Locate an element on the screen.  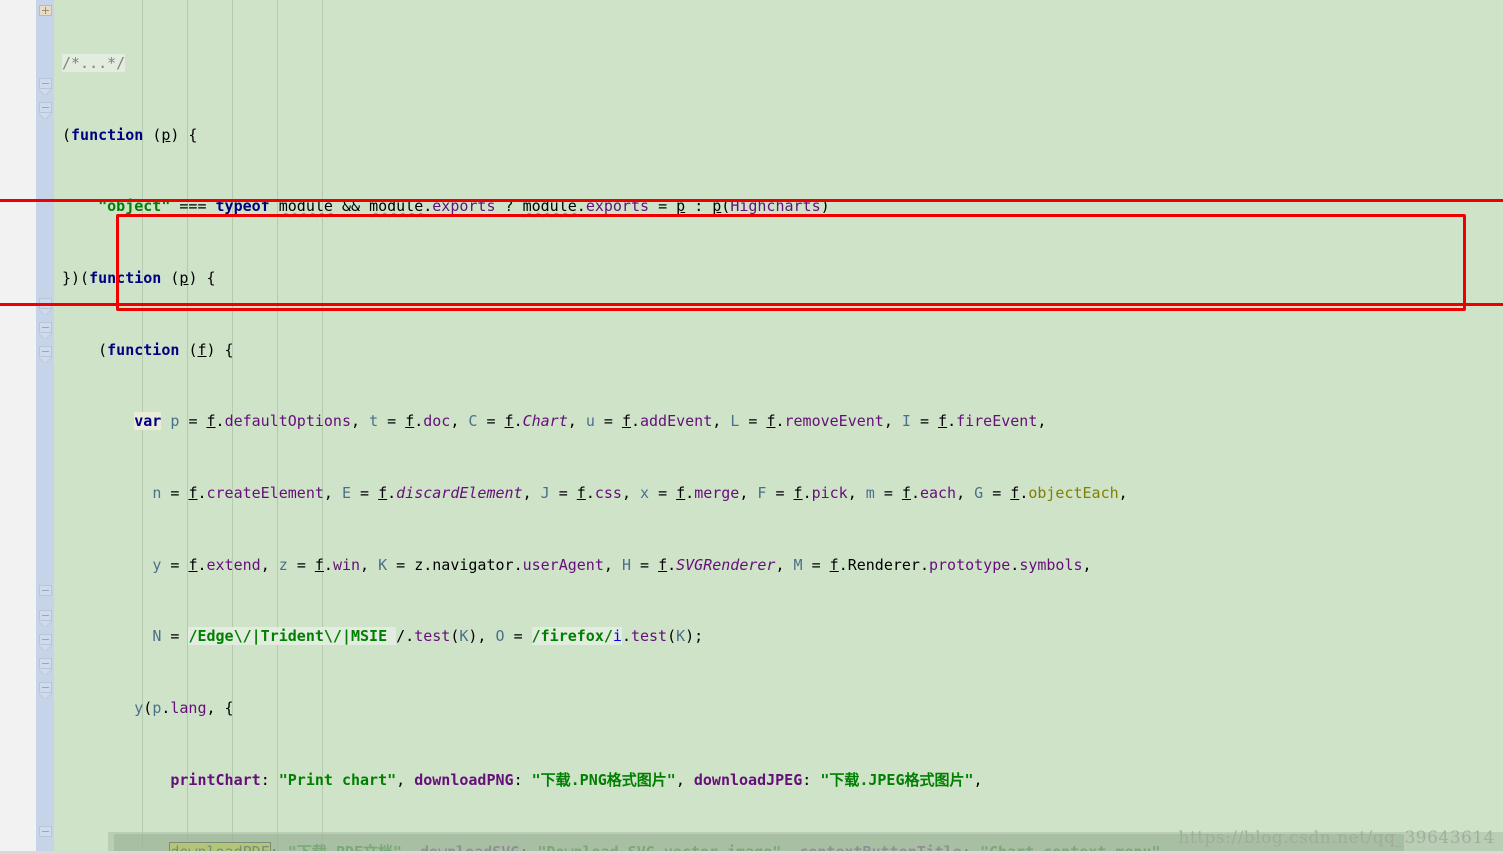
code-line: (function (f) { is located at coordinates (607, 351).